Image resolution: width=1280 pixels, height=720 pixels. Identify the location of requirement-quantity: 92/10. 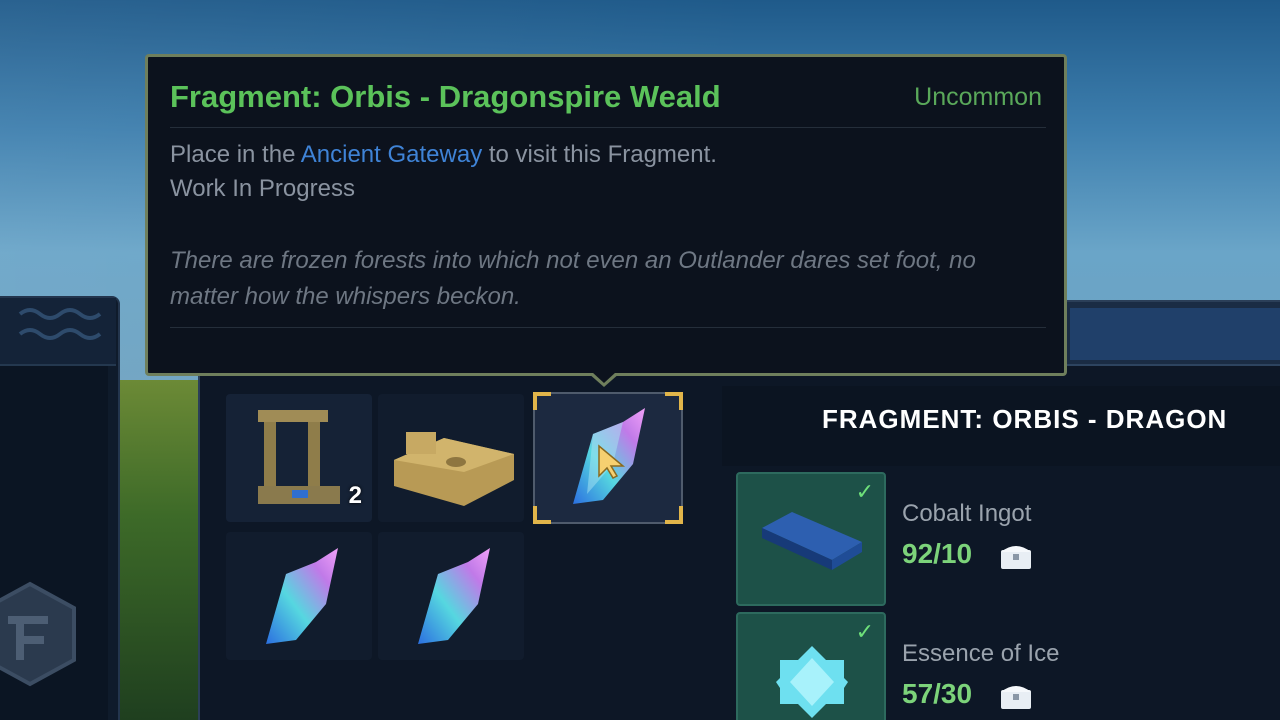
(937, 553).